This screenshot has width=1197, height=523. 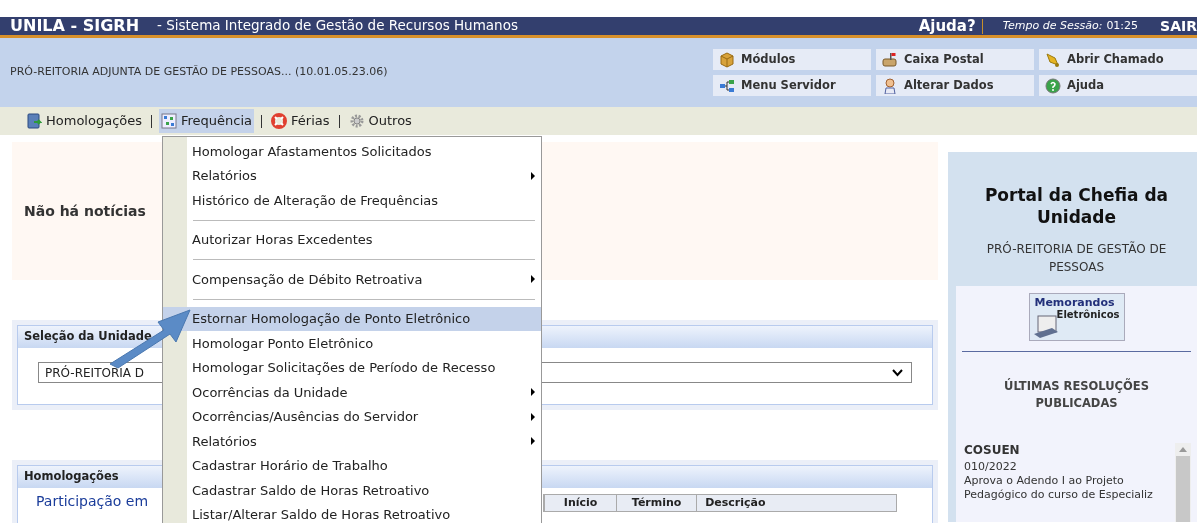 I want to click on portal-title: Portal da Chefia da Unidade, so click(x=1076, y=206).